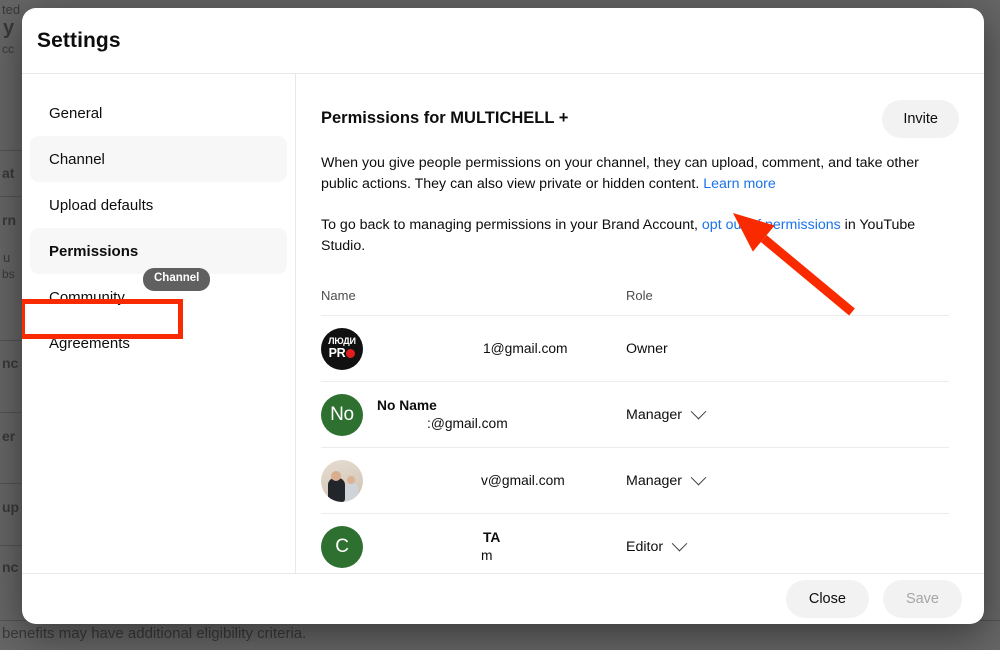 This screenshot has height=650, width=1000. What do you see at coordinates (351, 479) in the screenshot?
I see `avatar-photo-head-right` at bounding box center [351, 479].